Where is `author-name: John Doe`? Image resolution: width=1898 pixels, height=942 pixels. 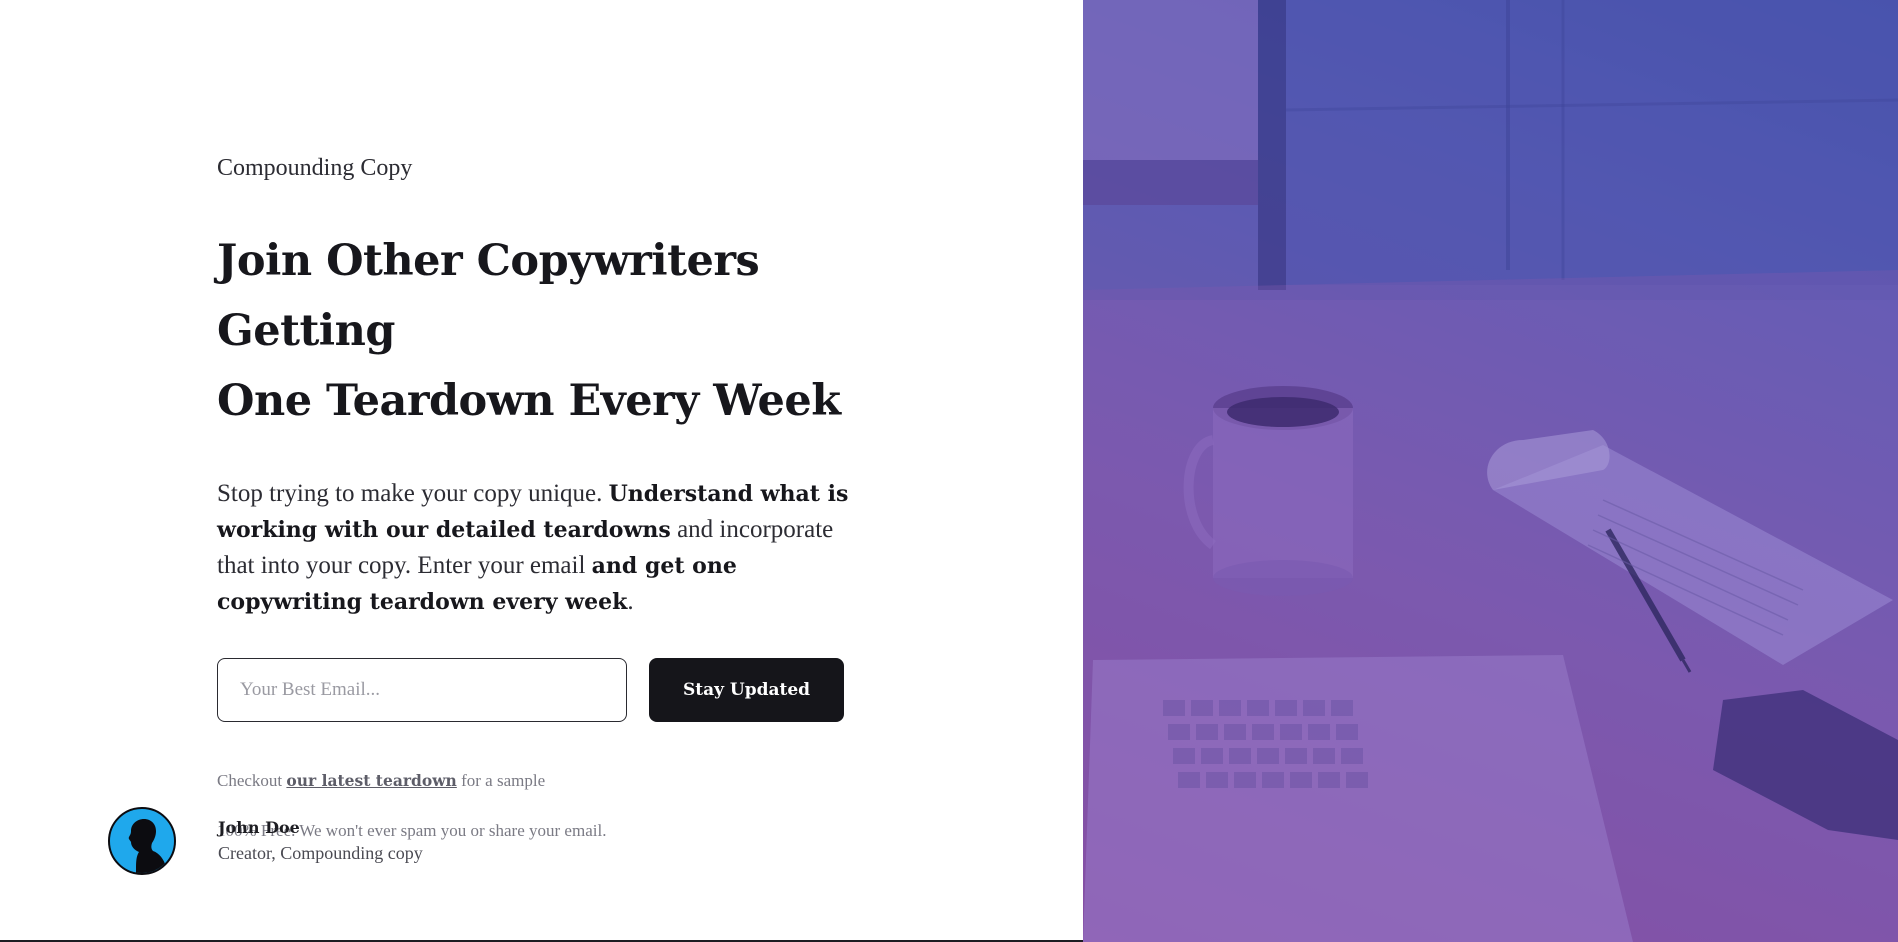
author-name: John Doe is located at coordinates (259, 827).